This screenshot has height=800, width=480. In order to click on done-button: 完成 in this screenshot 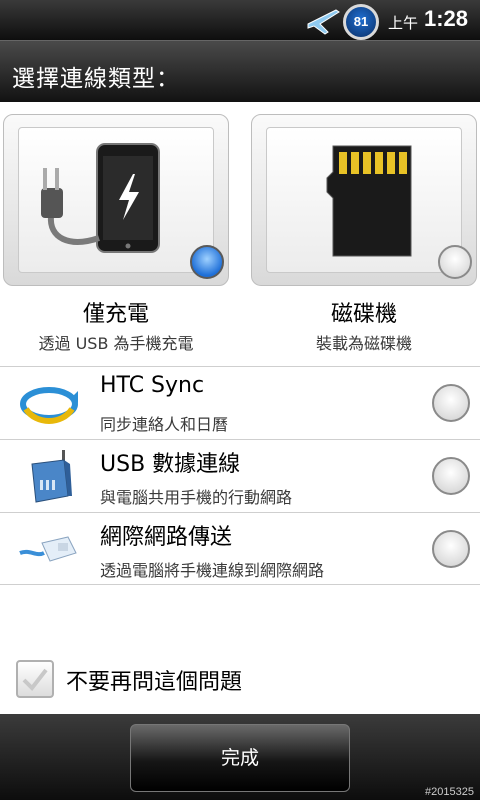, I will do `click(240, 758)`.